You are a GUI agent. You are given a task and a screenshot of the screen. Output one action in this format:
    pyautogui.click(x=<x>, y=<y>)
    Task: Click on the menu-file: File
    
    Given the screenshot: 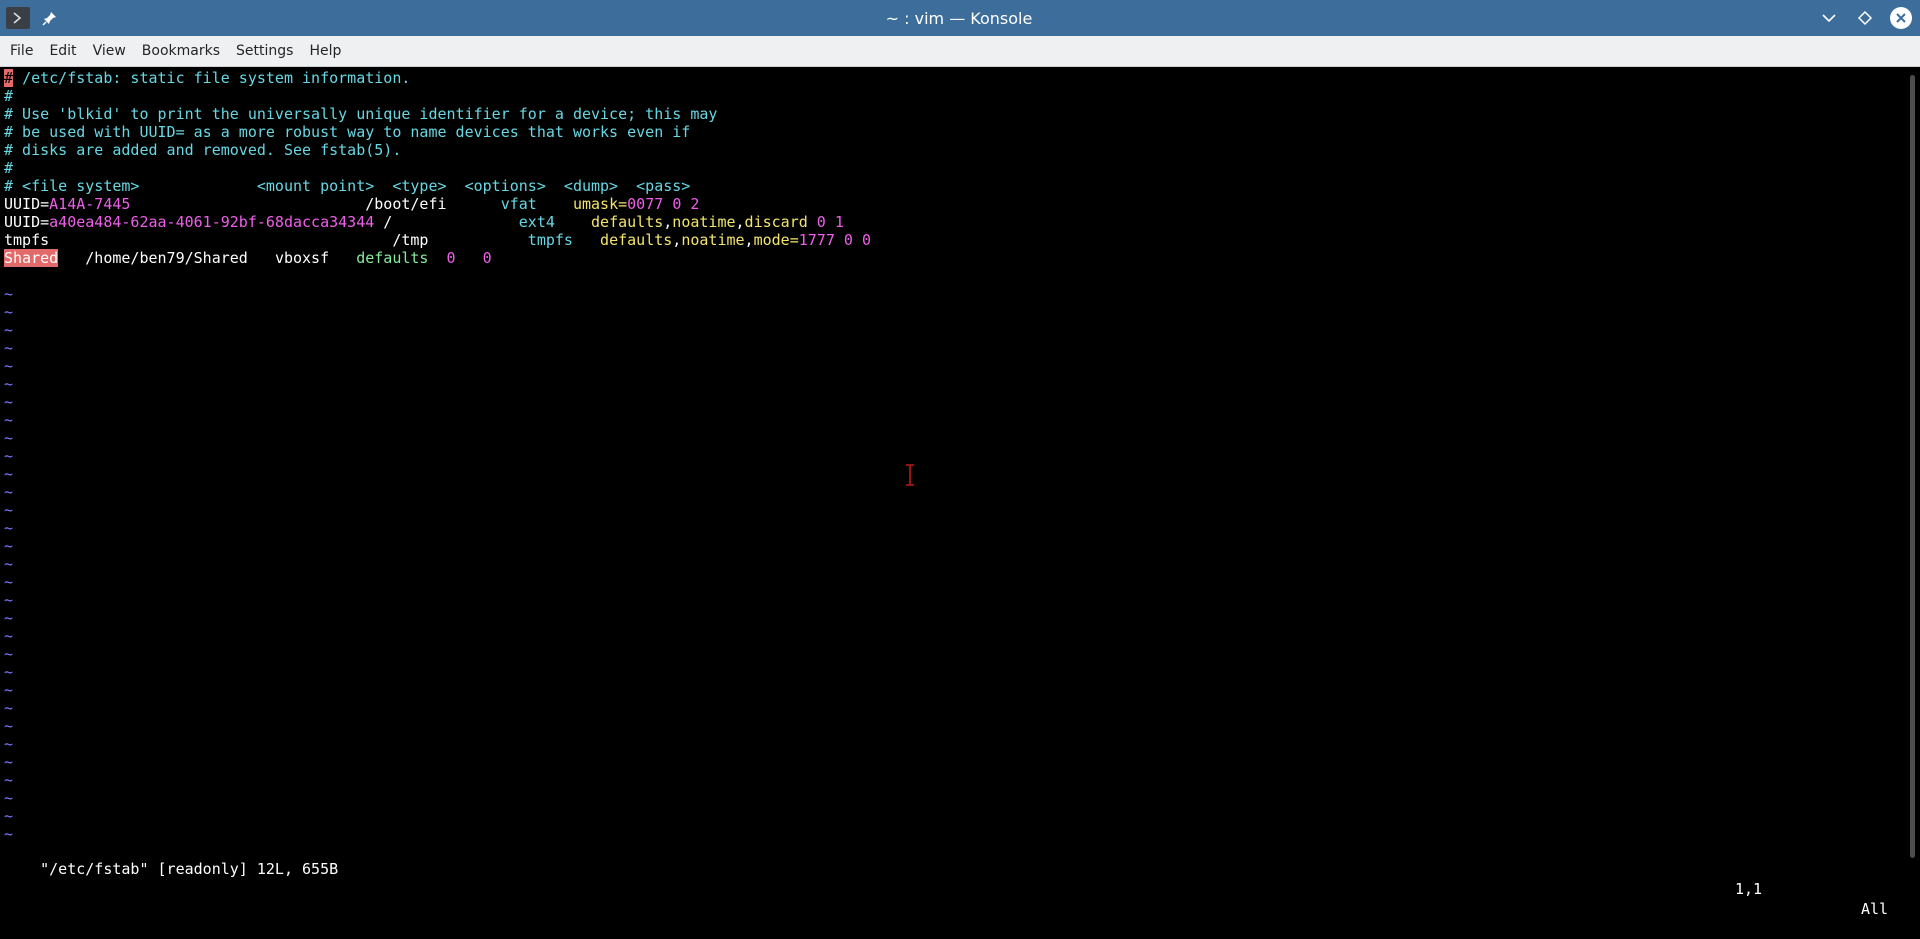 What is the action you would take?
    pyautogui.click(x=21, y=51)
    